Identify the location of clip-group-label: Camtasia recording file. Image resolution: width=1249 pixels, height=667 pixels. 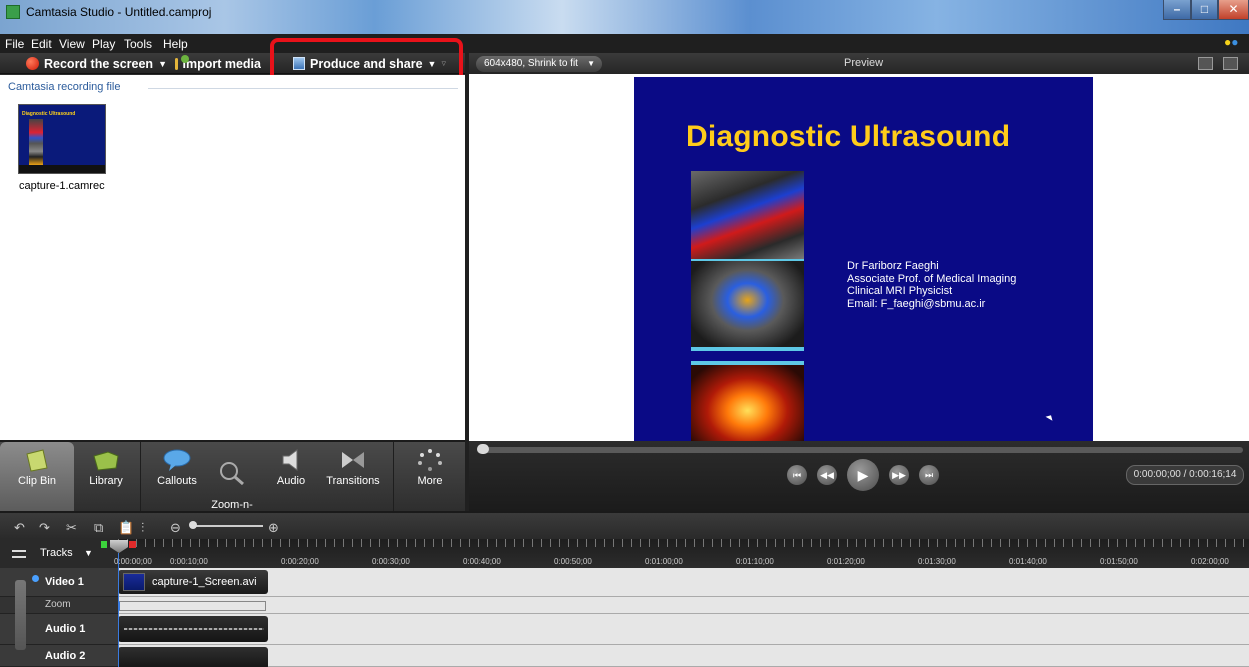
(64, 87).